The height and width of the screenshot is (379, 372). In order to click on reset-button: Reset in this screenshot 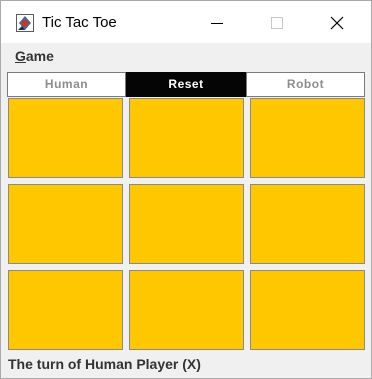, I will do `click(186, 84)`.